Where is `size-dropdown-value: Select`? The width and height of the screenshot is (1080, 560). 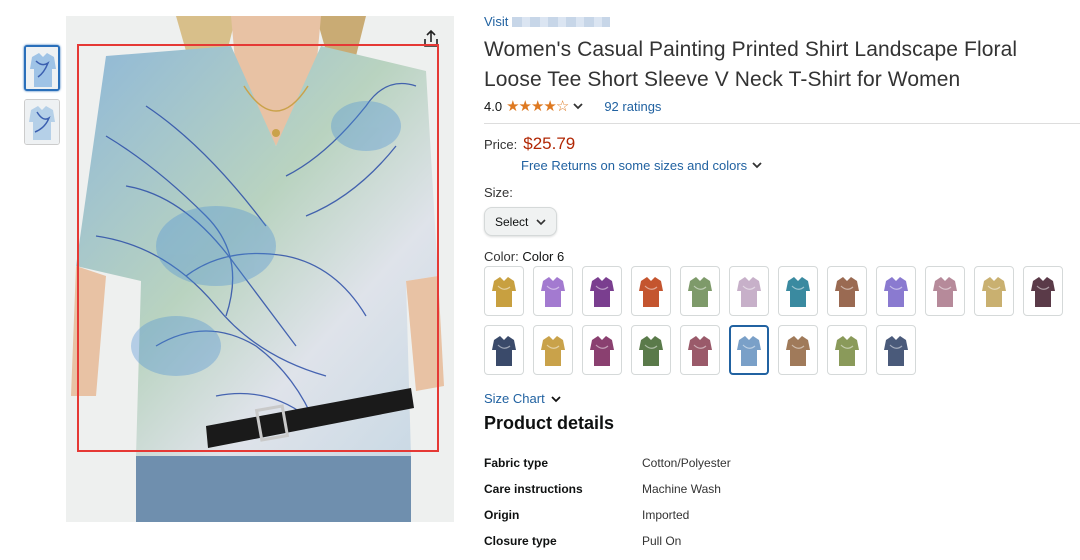
size-dropdown-value: Select is located at coordinates (512, 221).